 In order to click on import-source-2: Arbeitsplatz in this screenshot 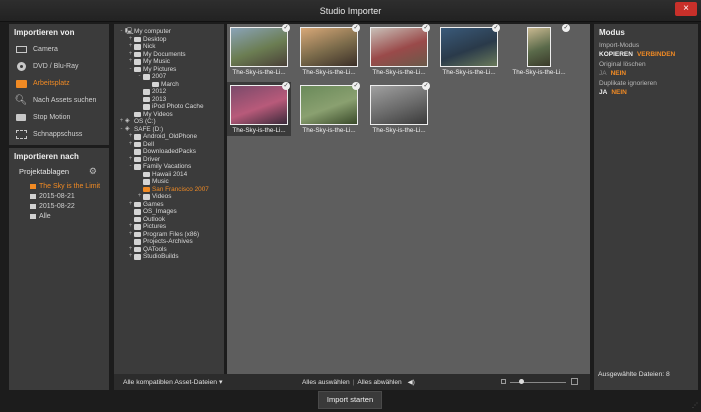, I will do `click(59, 83)`.